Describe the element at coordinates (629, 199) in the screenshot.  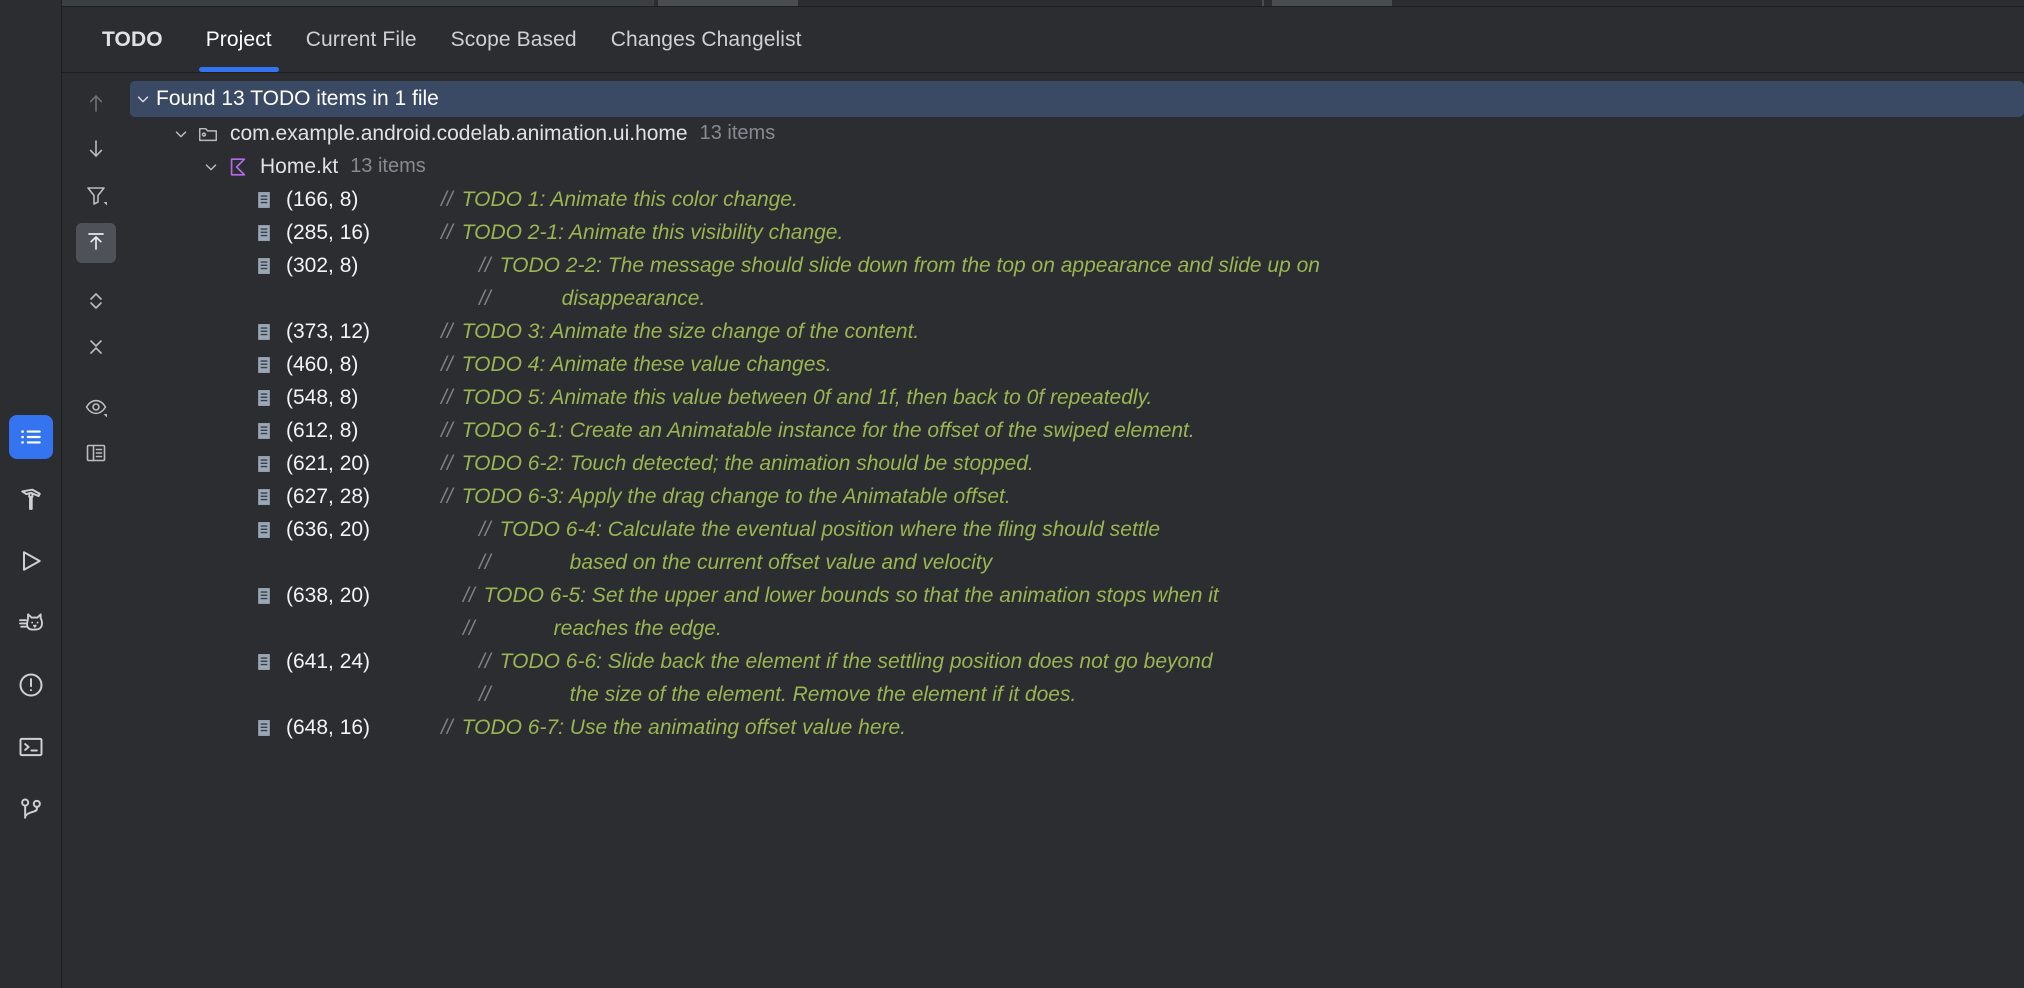
I see `todo-item-text: TODO 1: Animate this color change.` at that location.